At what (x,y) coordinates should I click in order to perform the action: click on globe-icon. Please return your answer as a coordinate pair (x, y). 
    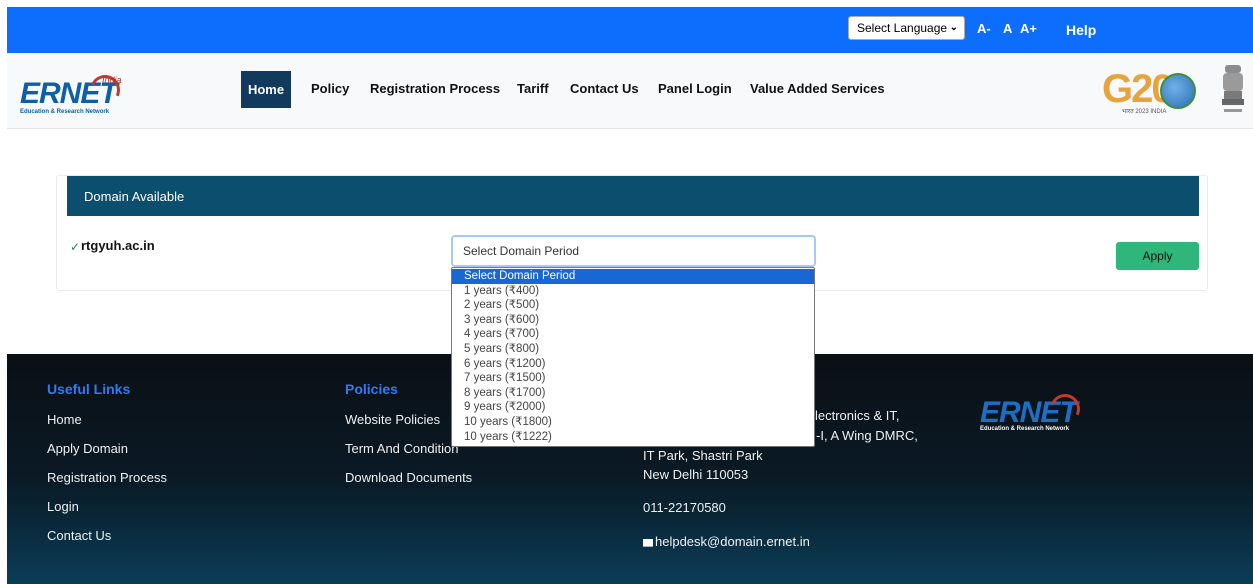
    Looking at the image, I should click on (1178, 91).